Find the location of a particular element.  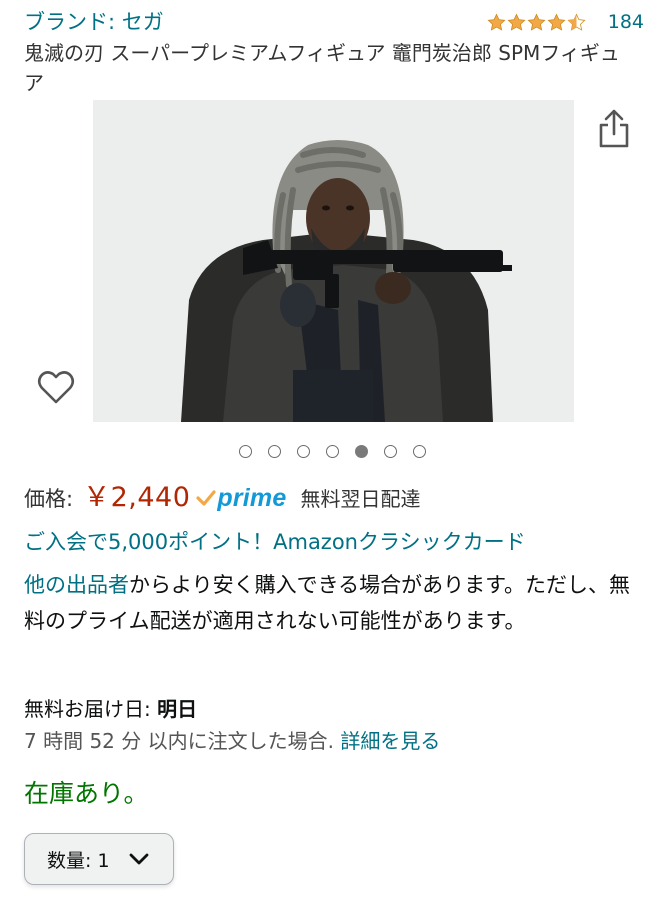

delivery-info: 無料お届け日: 明日 is located at coordinates (110, 709).